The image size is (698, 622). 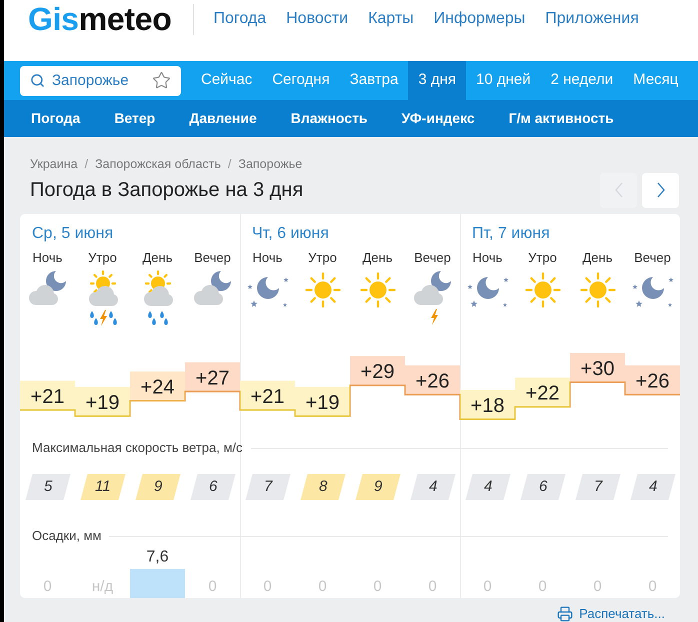 I want to click on search-icon, so click(x=37, y=80).